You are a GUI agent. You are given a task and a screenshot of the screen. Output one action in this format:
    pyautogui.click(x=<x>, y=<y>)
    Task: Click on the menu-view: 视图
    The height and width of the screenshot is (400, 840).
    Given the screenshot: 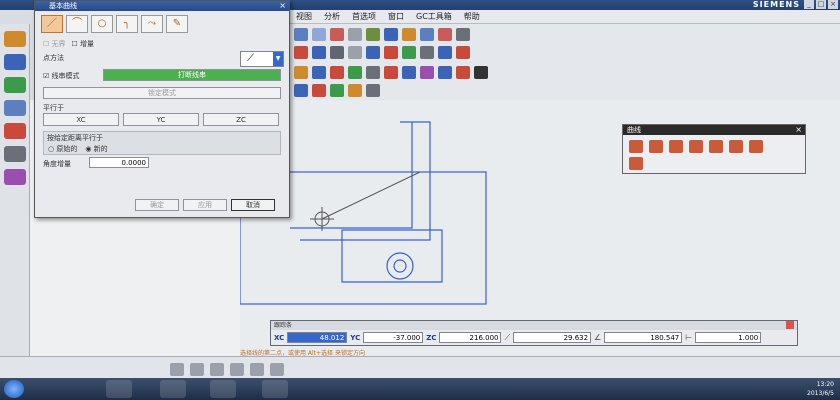 What is the action you would take?
    pyautogui.click(x=304, y=16)
    